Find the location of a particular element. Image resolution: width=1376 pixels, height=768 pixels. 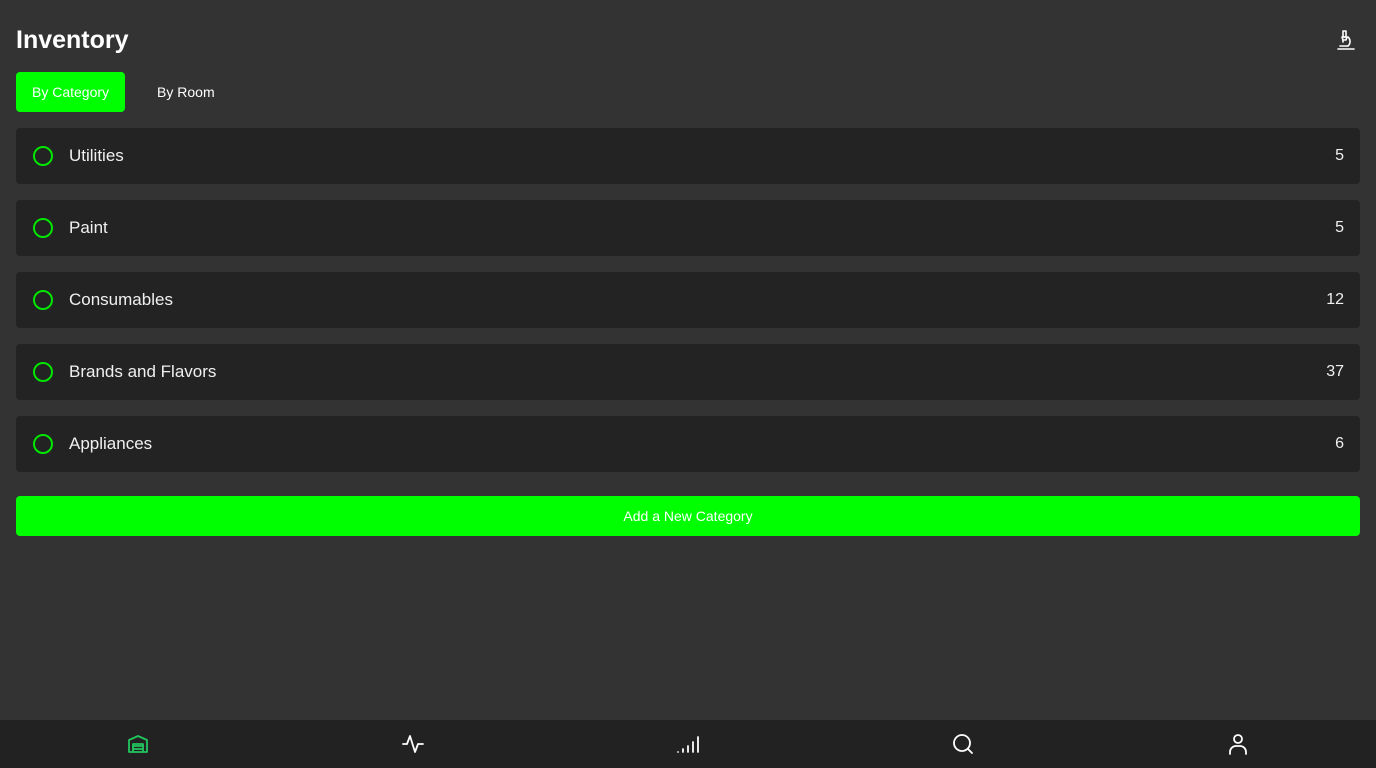

view-tabs: By Category By Room is located at coordinates (123, 92).